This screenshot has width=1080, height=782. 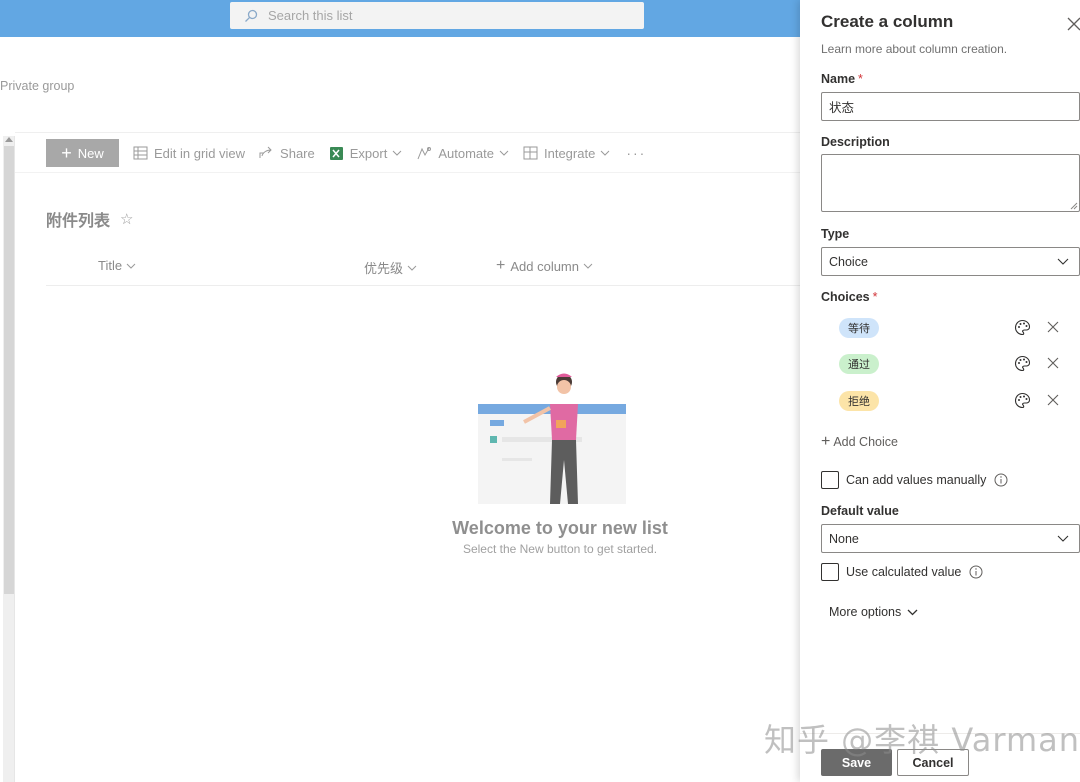 What do you see at coordinates (950, 538) in the screenshot?
I see `default-value-dropdown: None` at bounding box center [950, 538].